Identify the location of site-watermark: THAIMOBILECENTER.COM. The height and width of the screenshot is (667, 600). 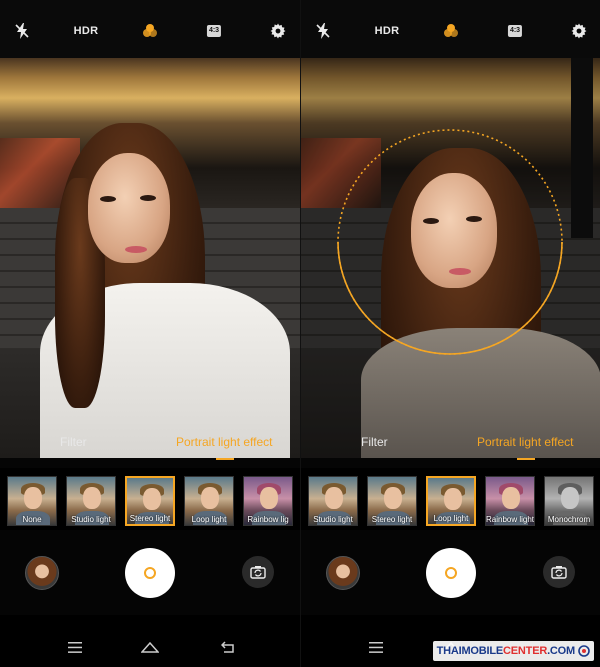
(513, 651).